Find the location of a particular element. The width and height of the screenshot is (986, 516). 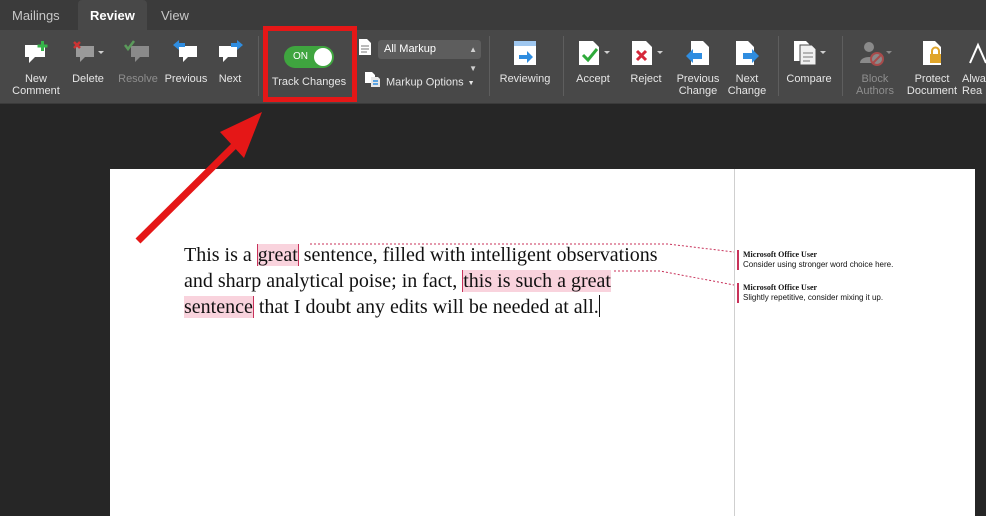

compare-button: Compare is located at coordinates (809, 67).